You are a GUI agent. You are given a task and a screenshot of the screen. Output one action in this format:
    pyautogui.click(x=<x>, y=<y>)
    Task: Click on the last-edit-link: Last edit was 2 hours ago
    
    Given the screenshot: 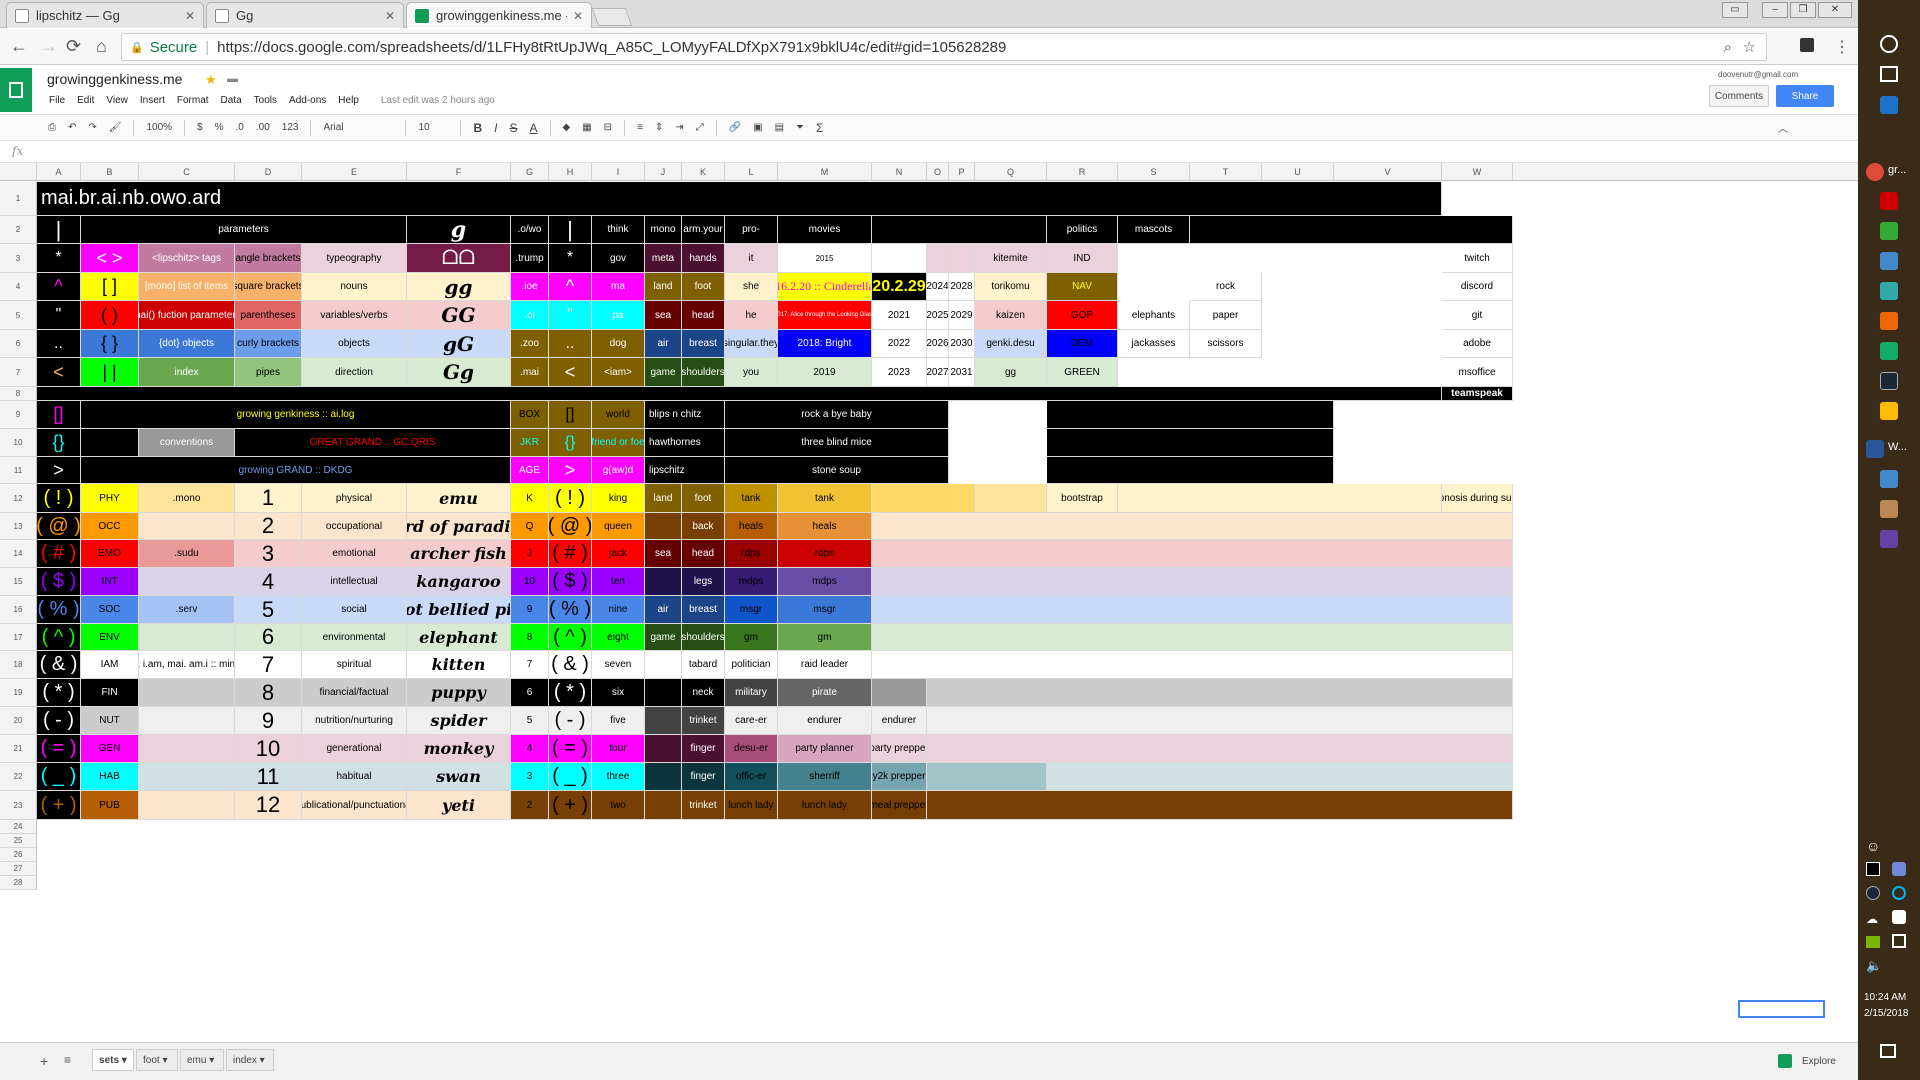 What is the action you would take?
    pyautogui.click(x=438, y=100)
    